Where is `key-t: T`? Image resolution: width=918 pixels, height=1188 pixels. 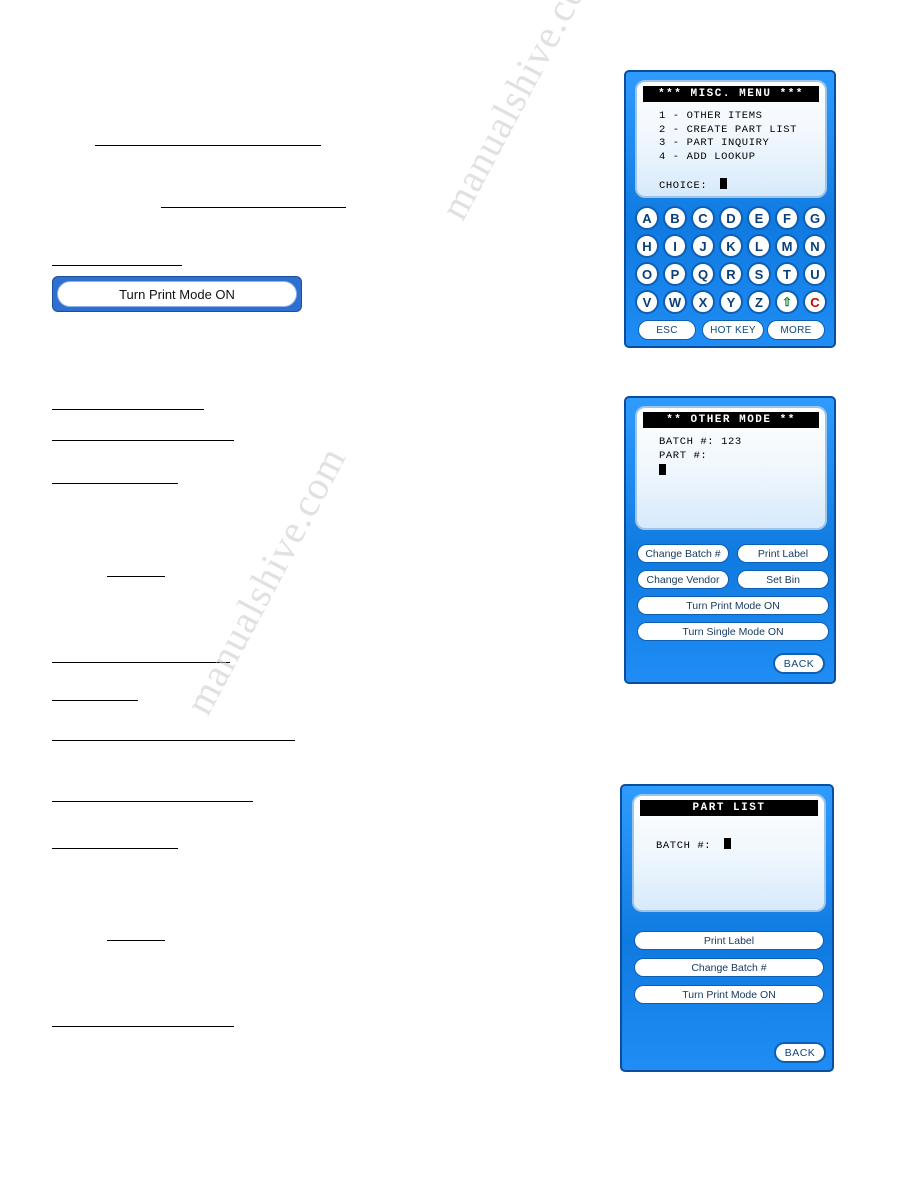 key-t: T is located at coordinates (787, 274).